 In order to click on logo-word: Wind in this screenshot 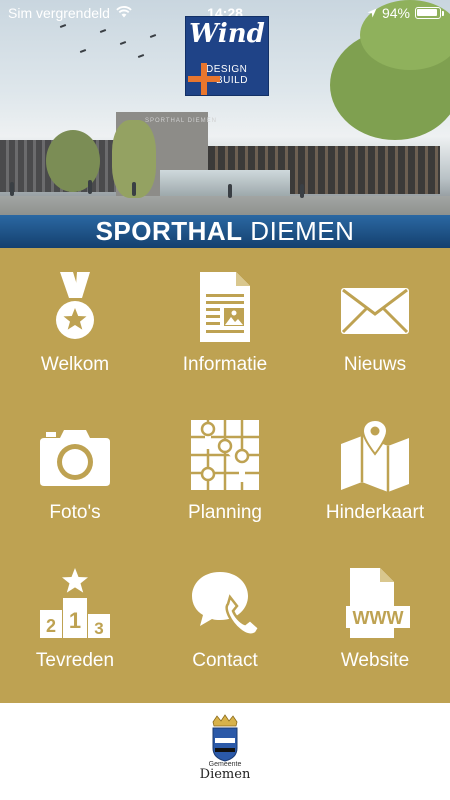, I will do `click(227, 34)`.